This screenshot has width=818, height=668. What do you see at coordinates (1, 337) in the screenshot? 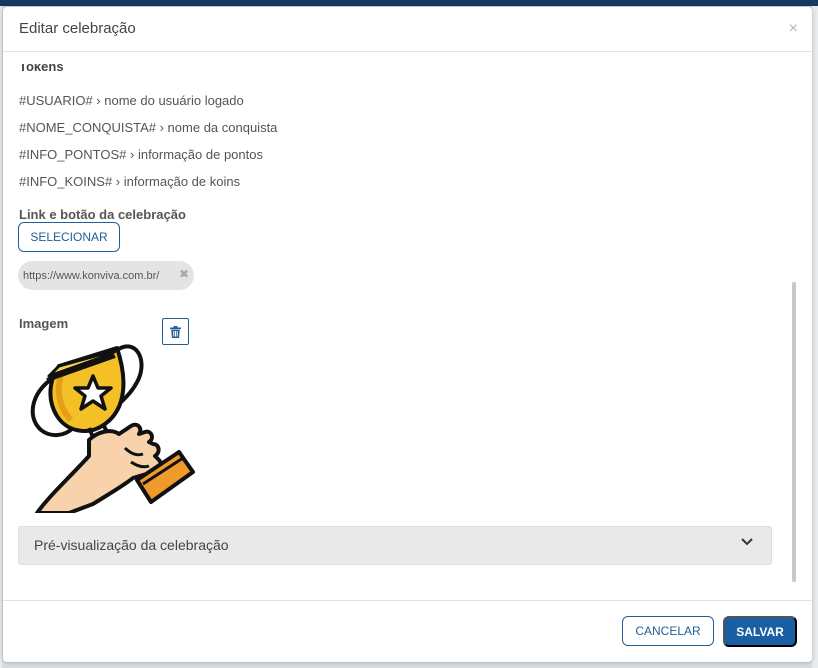
I see `background-page-left` at bounding box center [1, 337].